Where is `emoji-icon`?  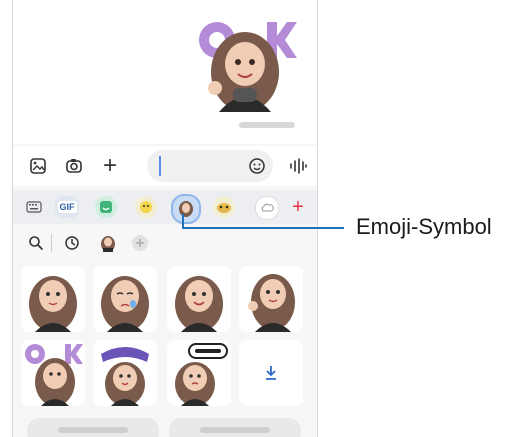
emoji-icon is located at coordinates (257, 166).